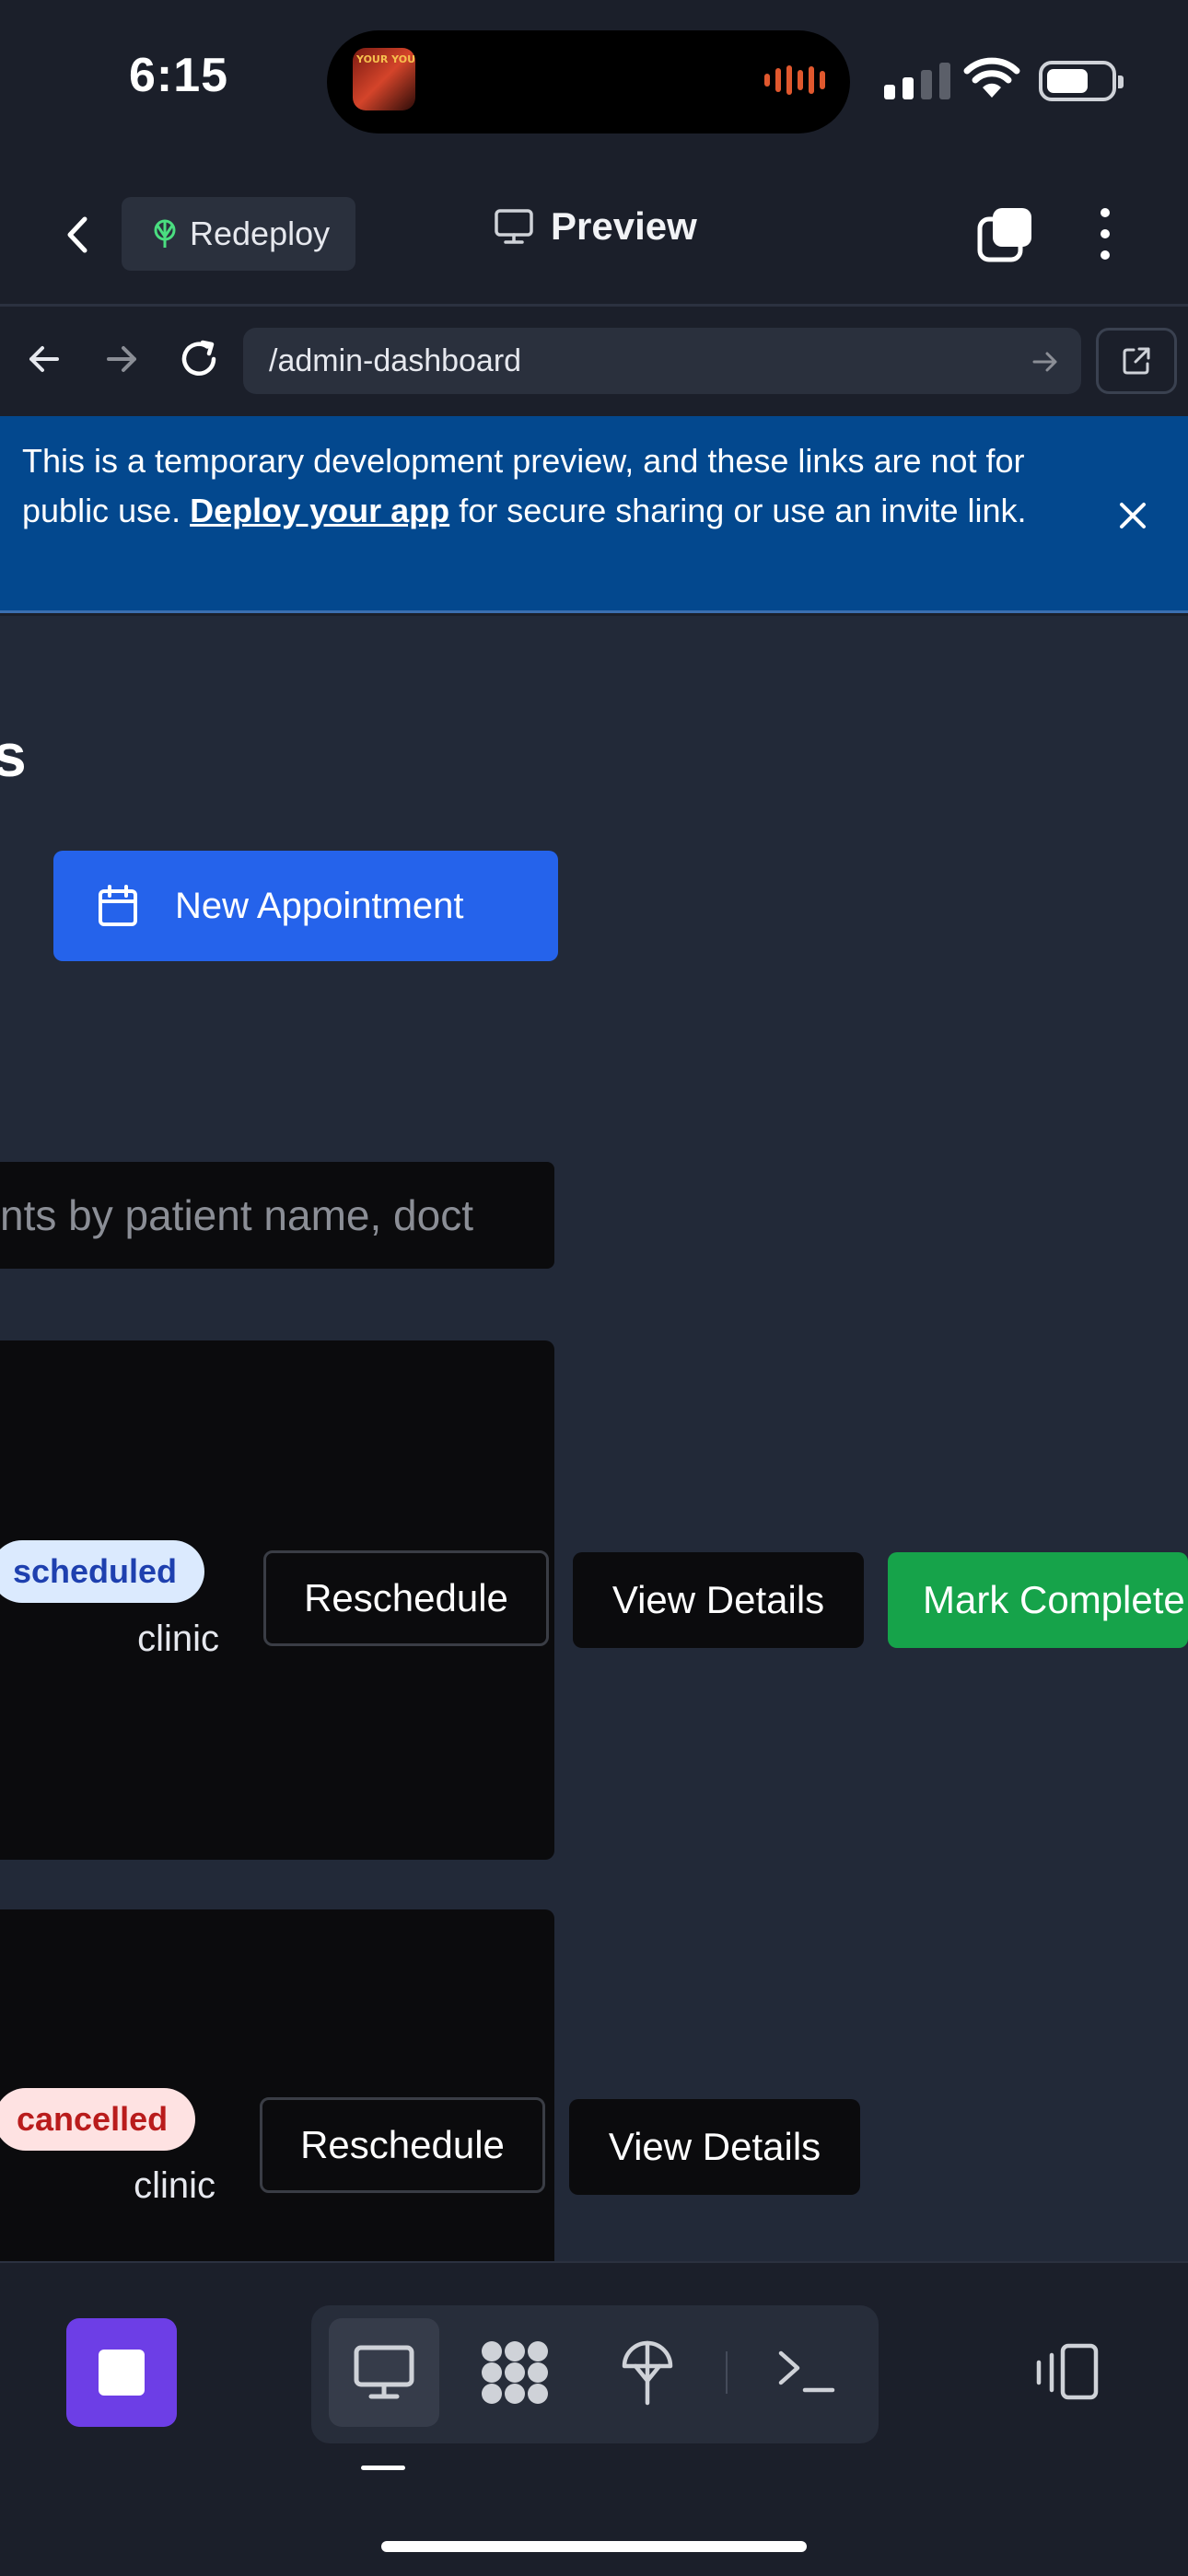  What do you see at coordinates (1038, 1600) in the screenshot?
I see `mark-complete-button: Mark Complete` at bounding box center [1038, 1600].